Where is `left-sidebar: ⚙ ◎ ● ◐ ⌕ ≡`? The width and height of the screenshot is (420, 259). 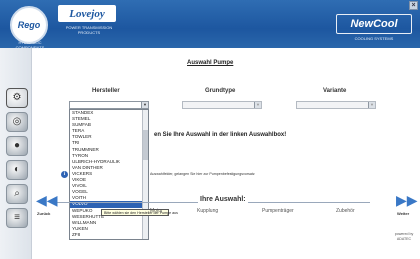
left-sidebar: ⚙ ◎ ● ◐ ⌕ ≡ is located at coordinates (16, 153).